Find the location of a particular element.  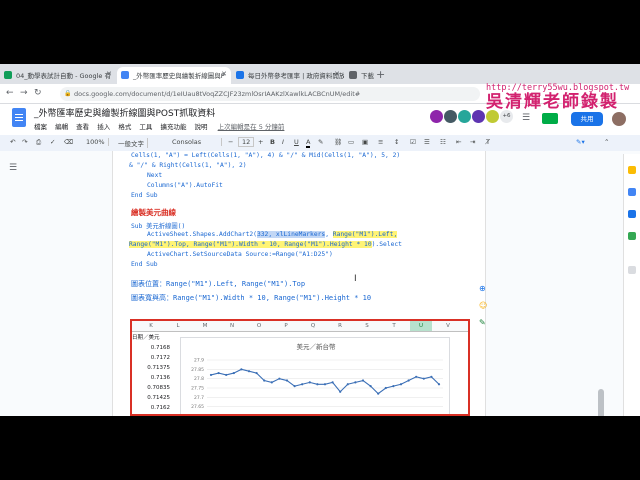

document-title: _外幣匯率歷史與繪製折線圖與POST抓取資料 is located at coordinates (124, 112).